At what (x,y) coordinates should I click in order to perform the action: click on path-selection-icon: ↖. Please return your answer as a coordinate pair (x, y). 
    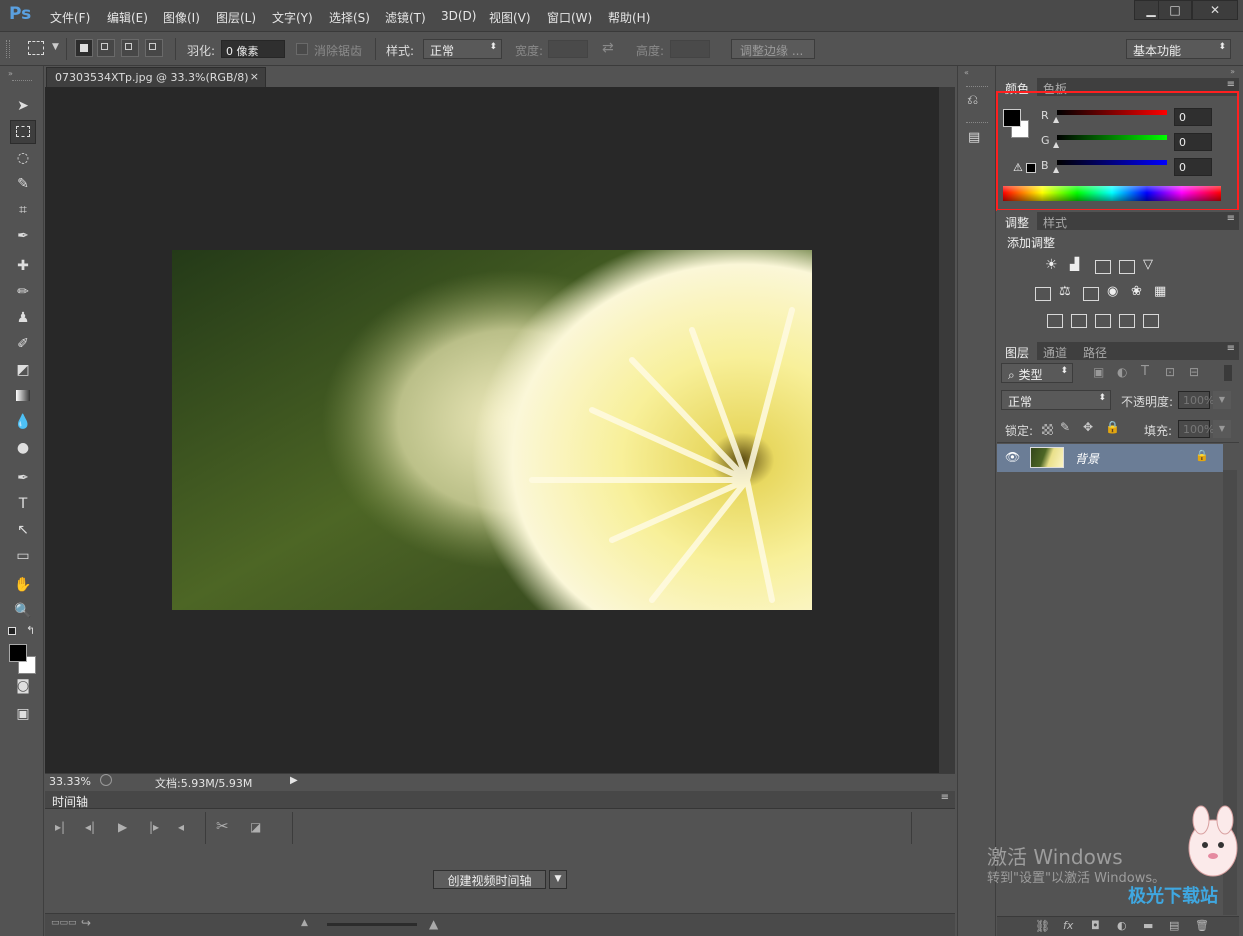
    Looking at the image, I should click on (23, 530).